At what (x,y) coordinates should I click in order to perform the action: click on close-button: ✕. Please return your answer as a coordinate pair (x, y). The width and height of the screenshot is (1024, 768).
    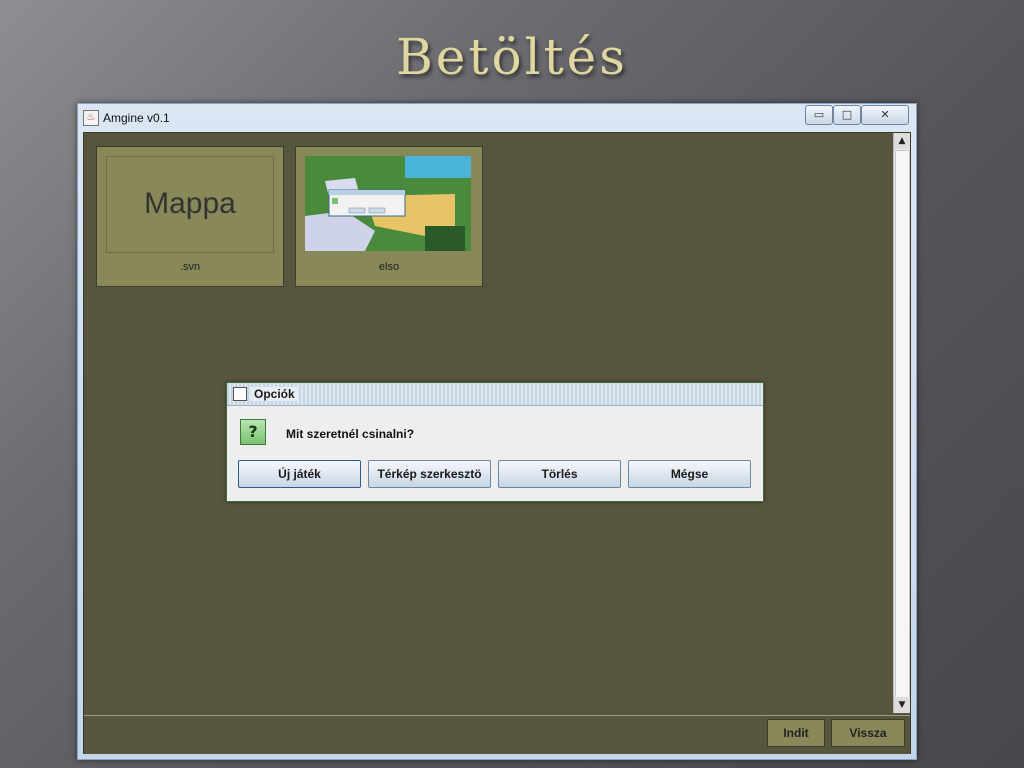
    Looking at the image, I should click on (885, 115).